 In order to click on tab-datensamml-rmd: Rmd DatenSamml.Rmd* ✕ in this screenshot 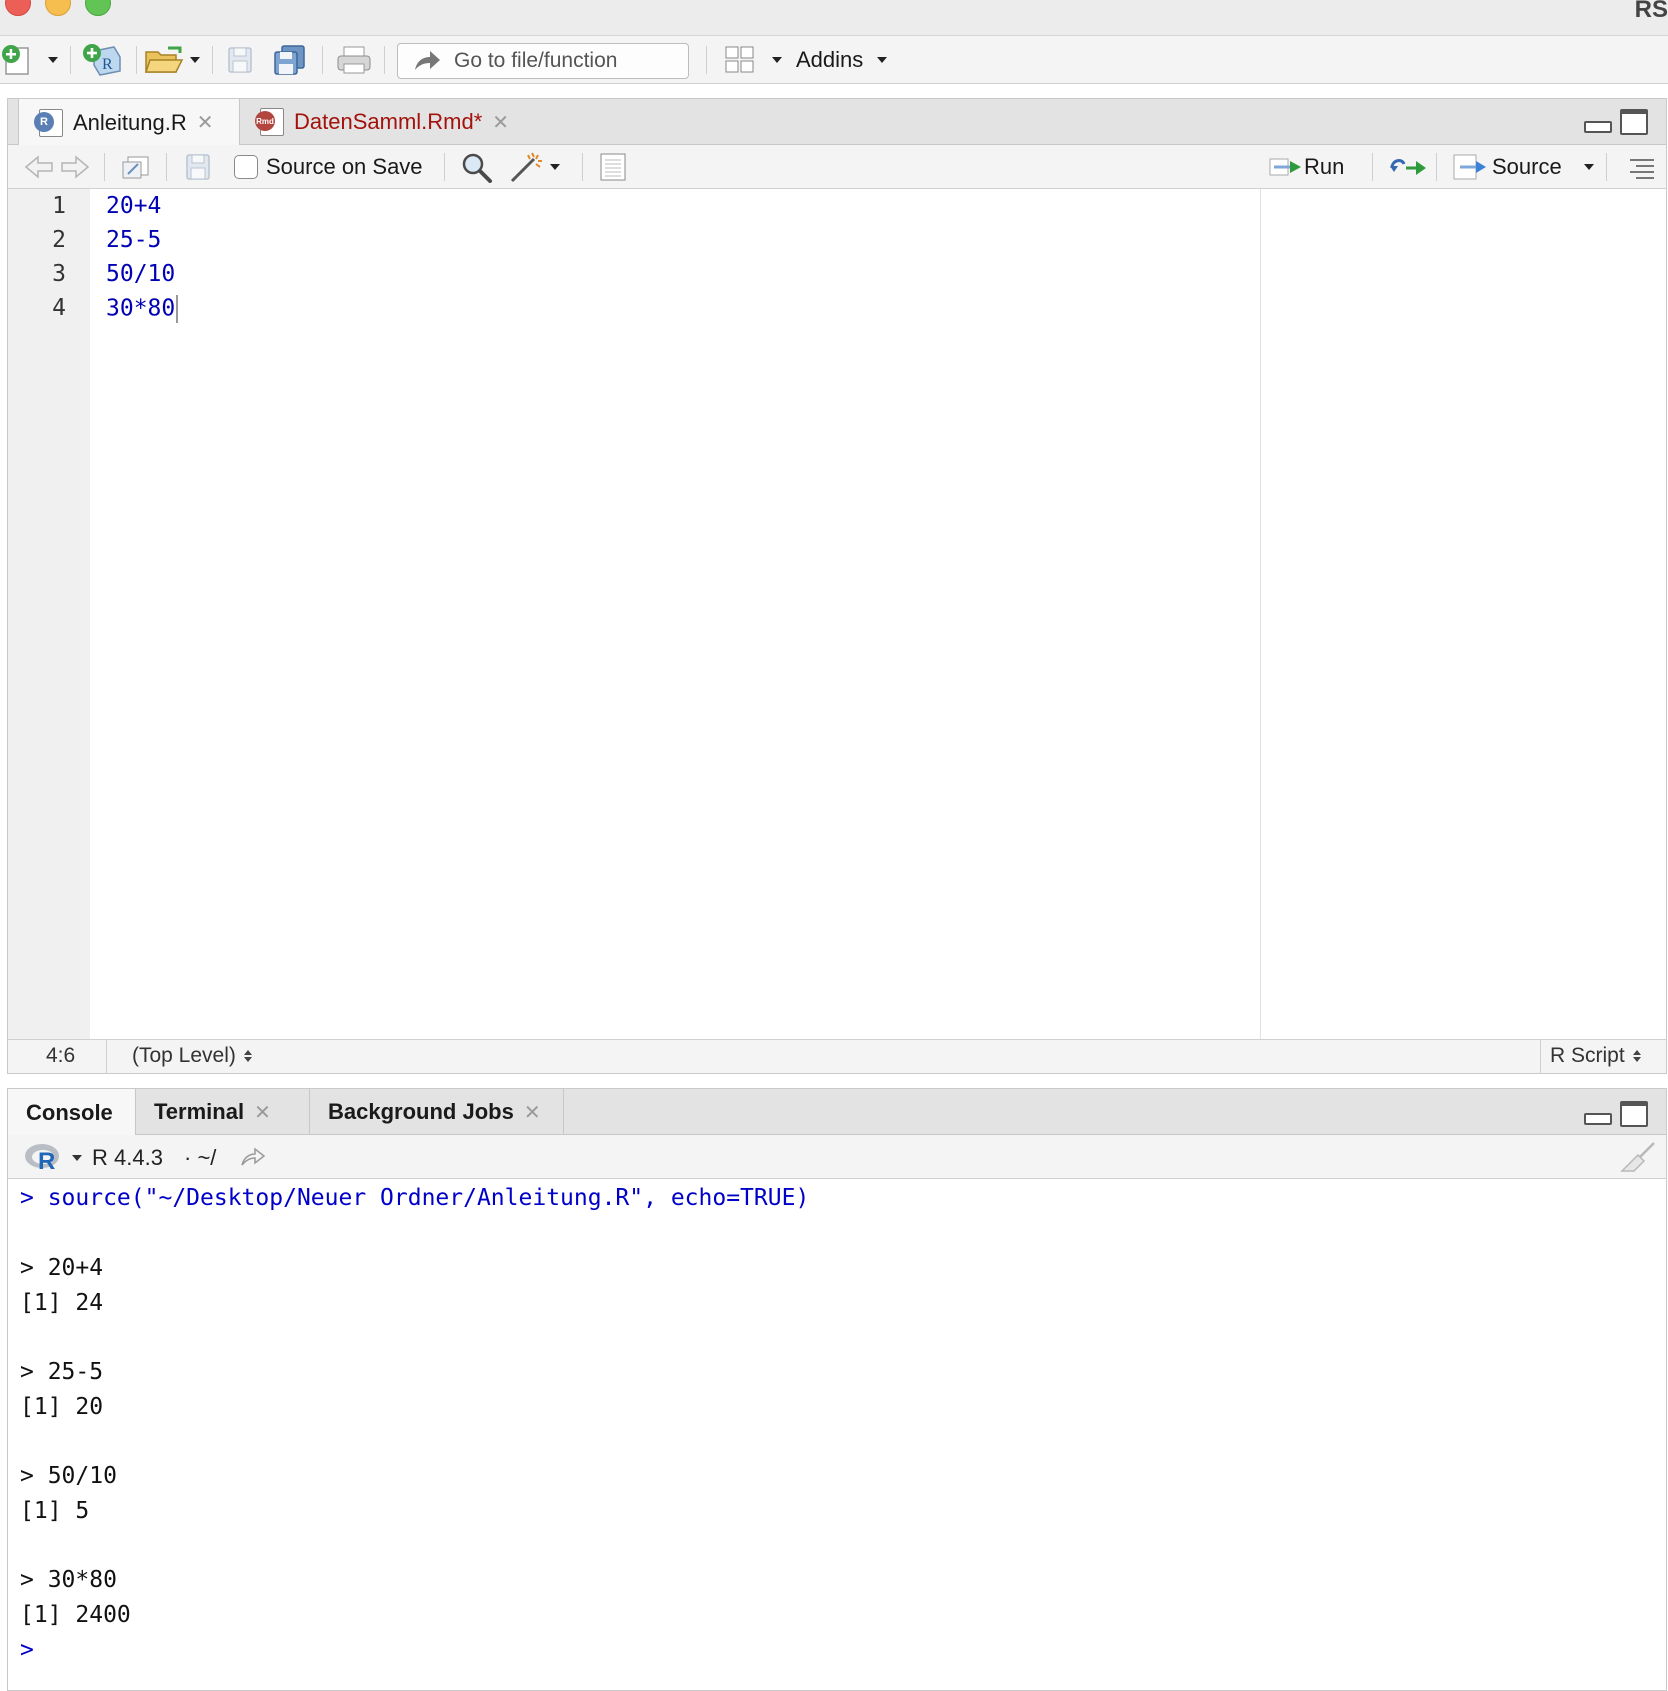, I will do `click(388, 122)`.